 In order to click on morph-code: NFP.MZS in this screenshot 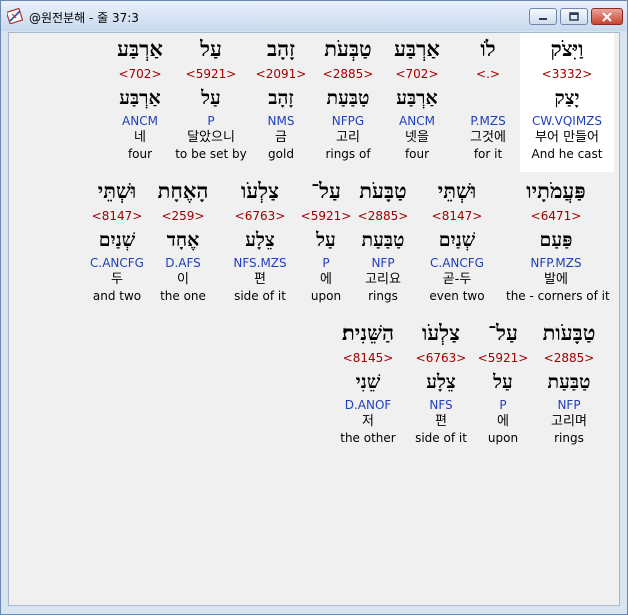, I will do `click(556, 263)`.